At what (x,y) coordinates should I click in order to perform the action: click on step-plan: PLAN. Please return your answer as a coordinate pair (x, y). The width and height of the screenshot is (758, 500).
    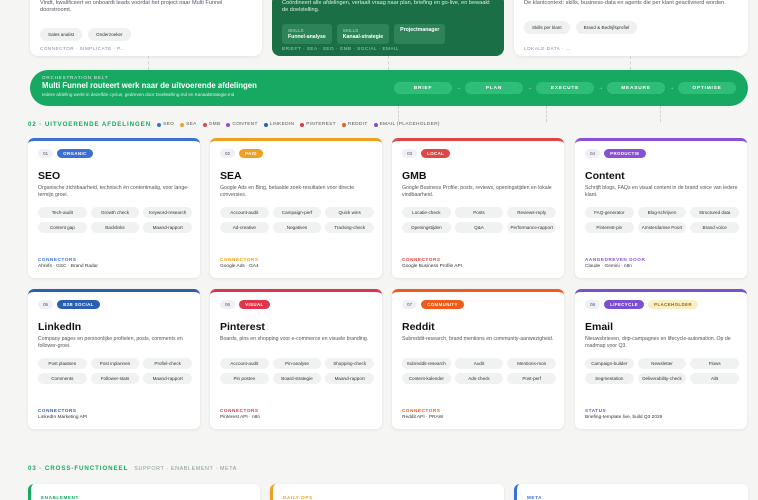
    Looking at the image, I should click on (494, 88).